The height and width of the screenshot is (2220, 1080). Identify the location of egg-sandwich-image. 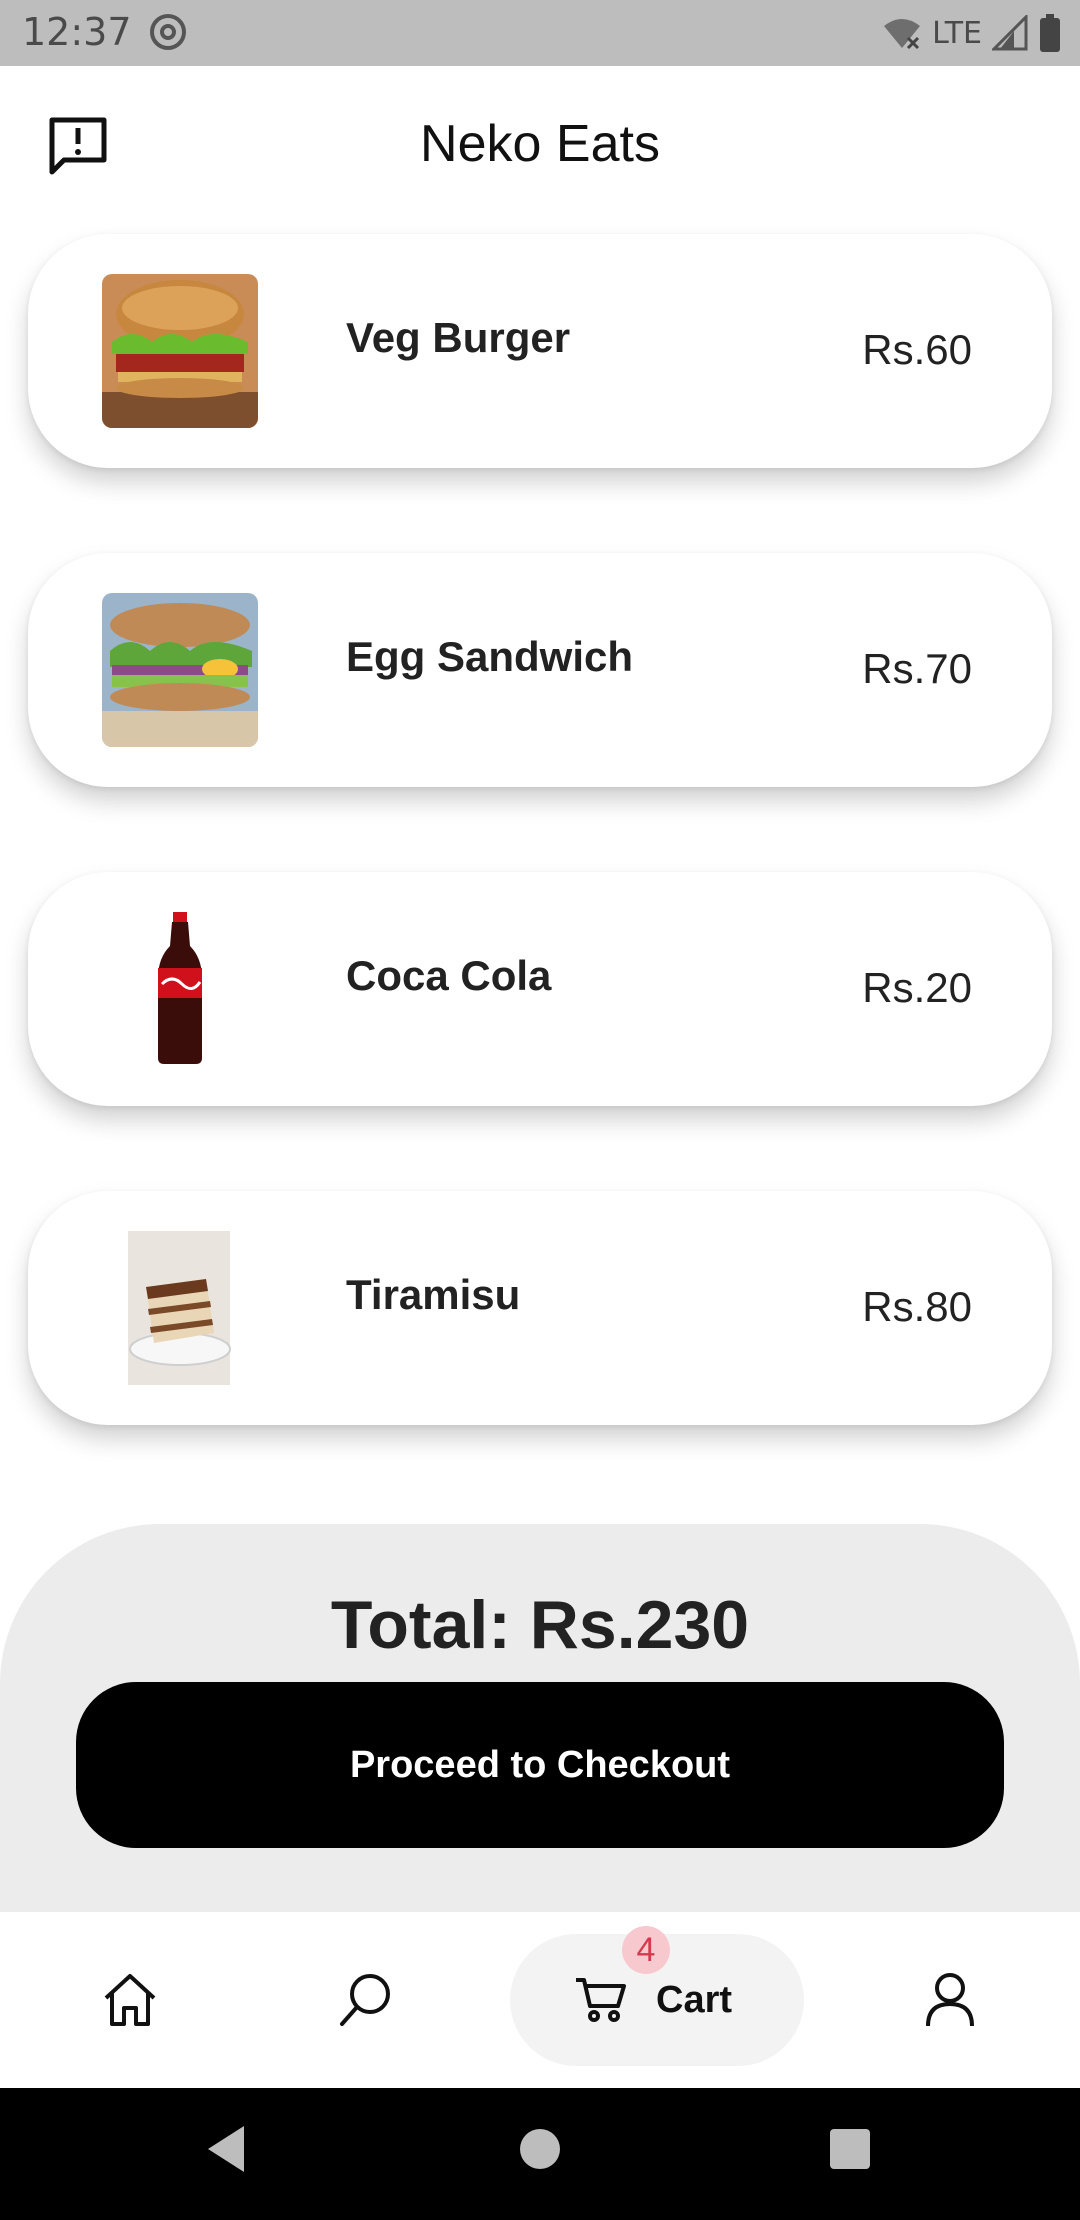
(180, 670).